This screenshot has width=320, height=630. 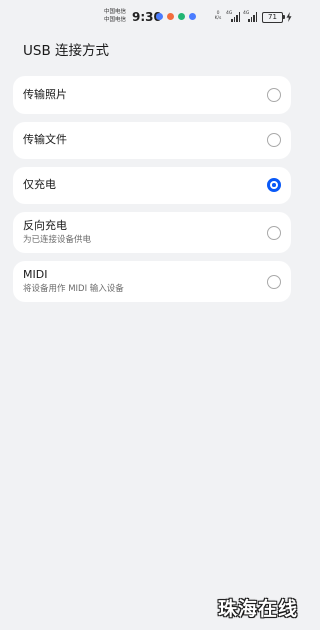 What do you see at coordinates (35, 274) in the screenshot?
I see `option-title: MIDI` at bounding box center [35, 274].